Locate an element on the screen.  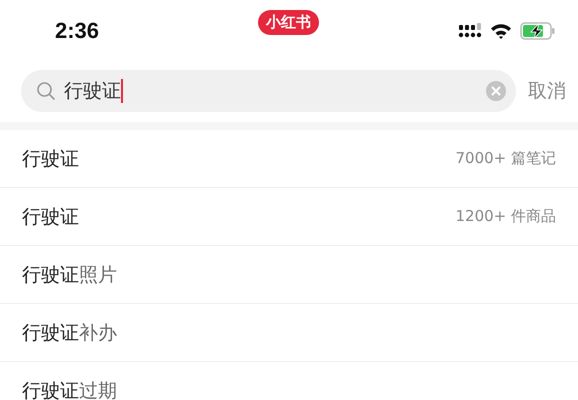
cancel-button: 取消 is located at coordinates (541, 91).